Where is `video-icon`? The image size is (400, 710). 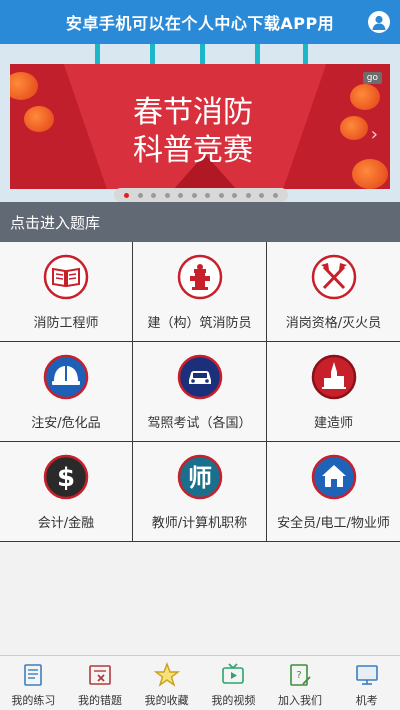
video-icon is located at coordinates (233, 673).